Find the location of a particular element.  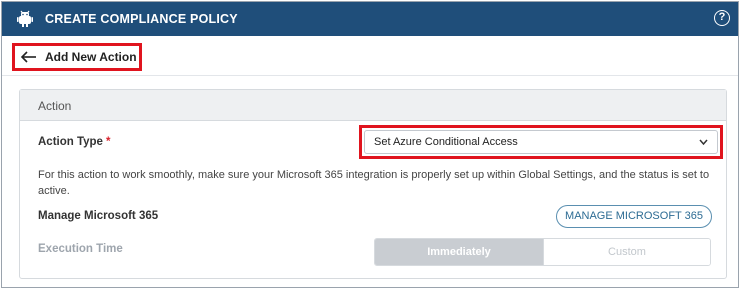

execution-option-custom: Custom is located at coordinates (626, 252).